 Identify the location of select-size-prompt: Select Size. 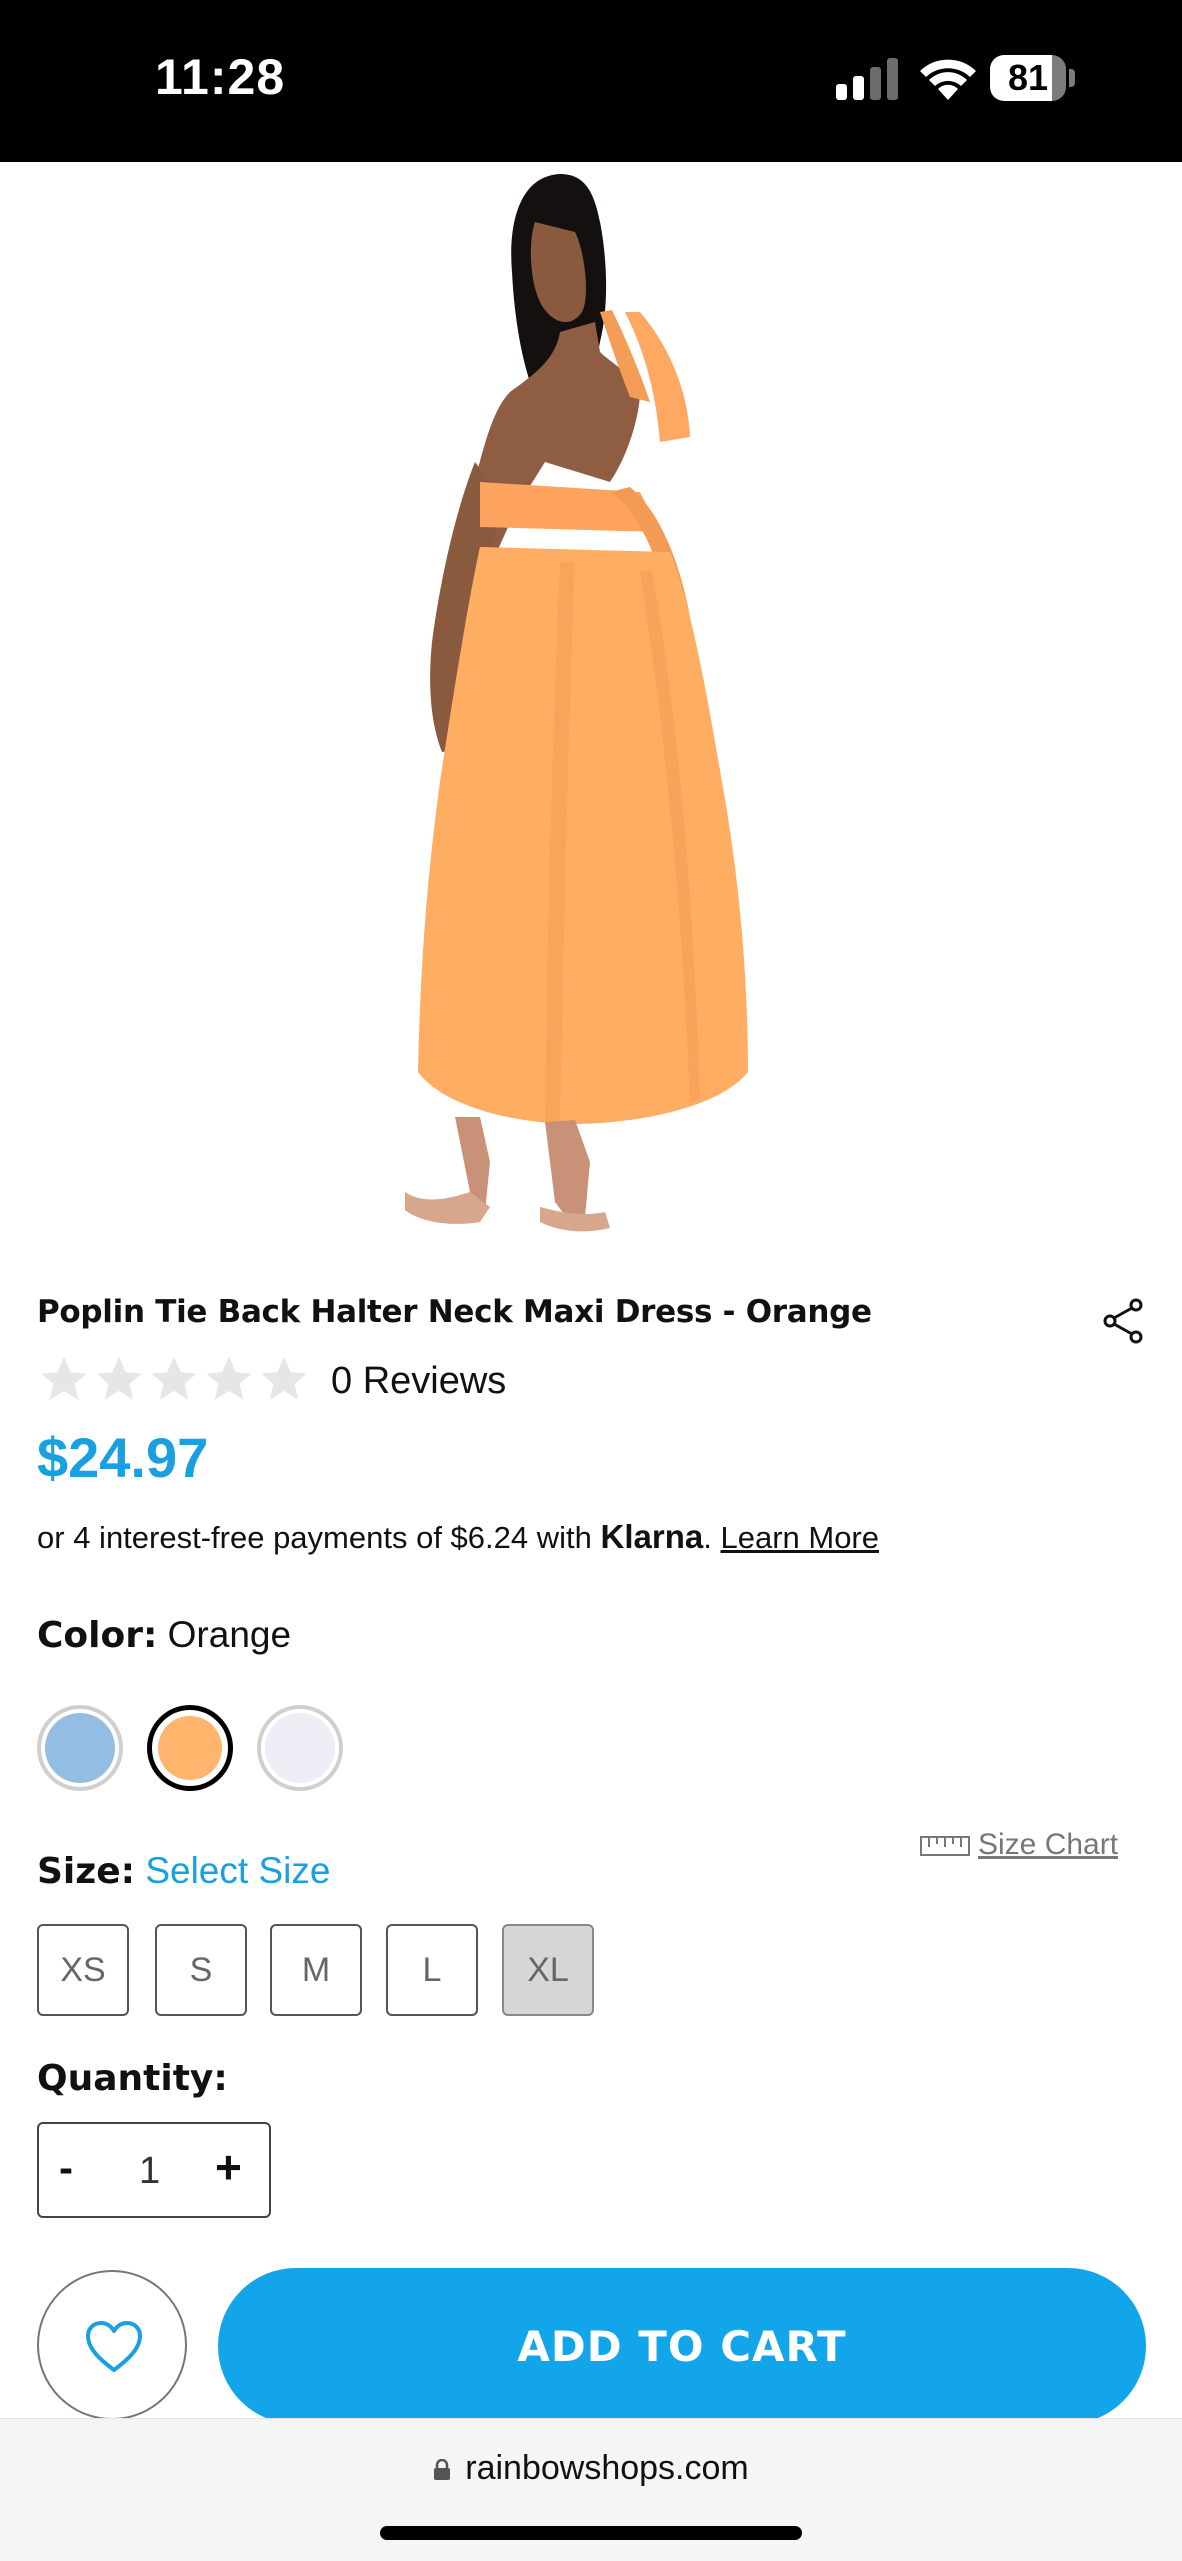
(238, 1870).